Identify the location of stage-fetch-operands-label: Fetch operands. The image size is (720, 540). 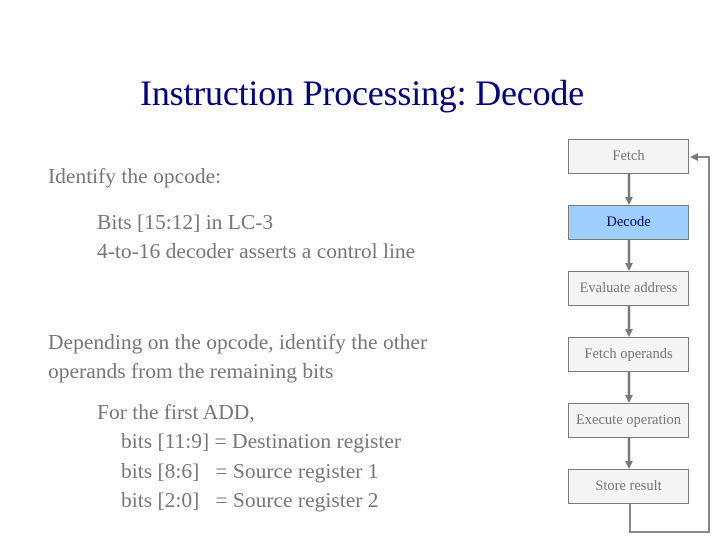
(628, 354).